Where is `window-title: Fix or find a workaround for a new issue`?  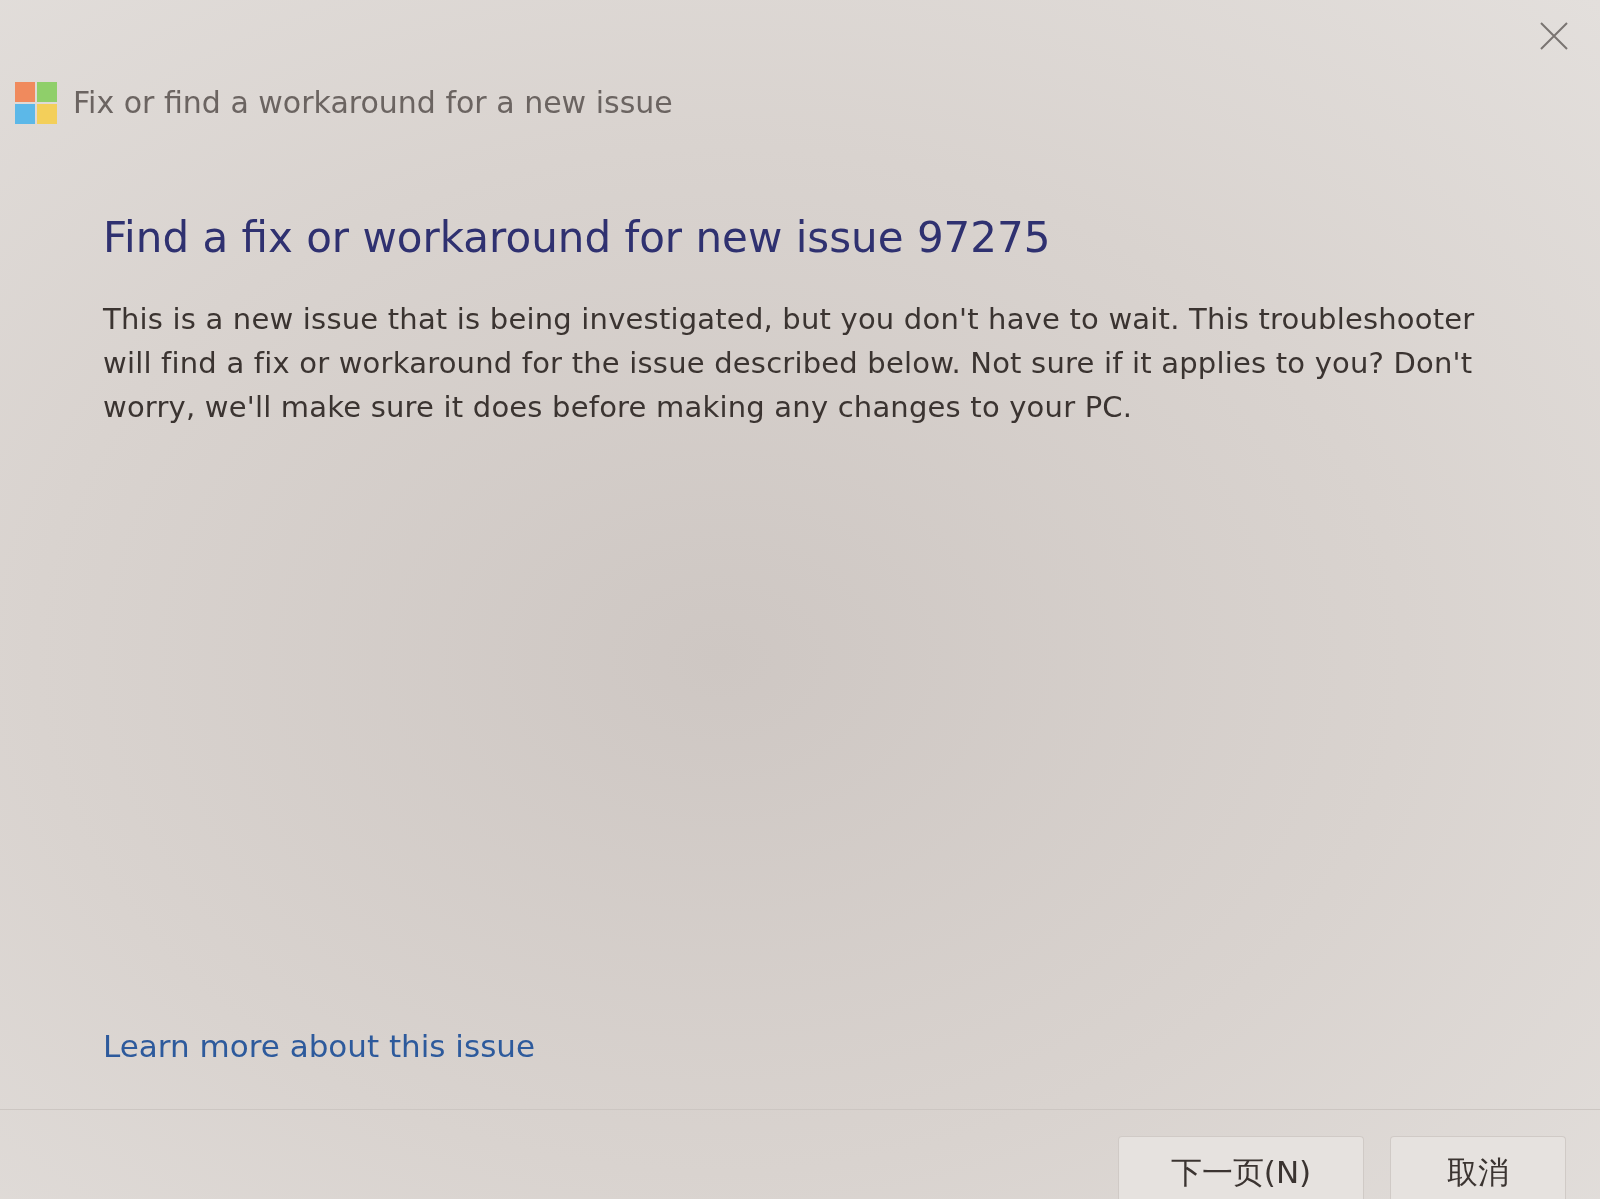
window-title: Fix or find a workaround for a new issue is located at coordinates (373, 103).